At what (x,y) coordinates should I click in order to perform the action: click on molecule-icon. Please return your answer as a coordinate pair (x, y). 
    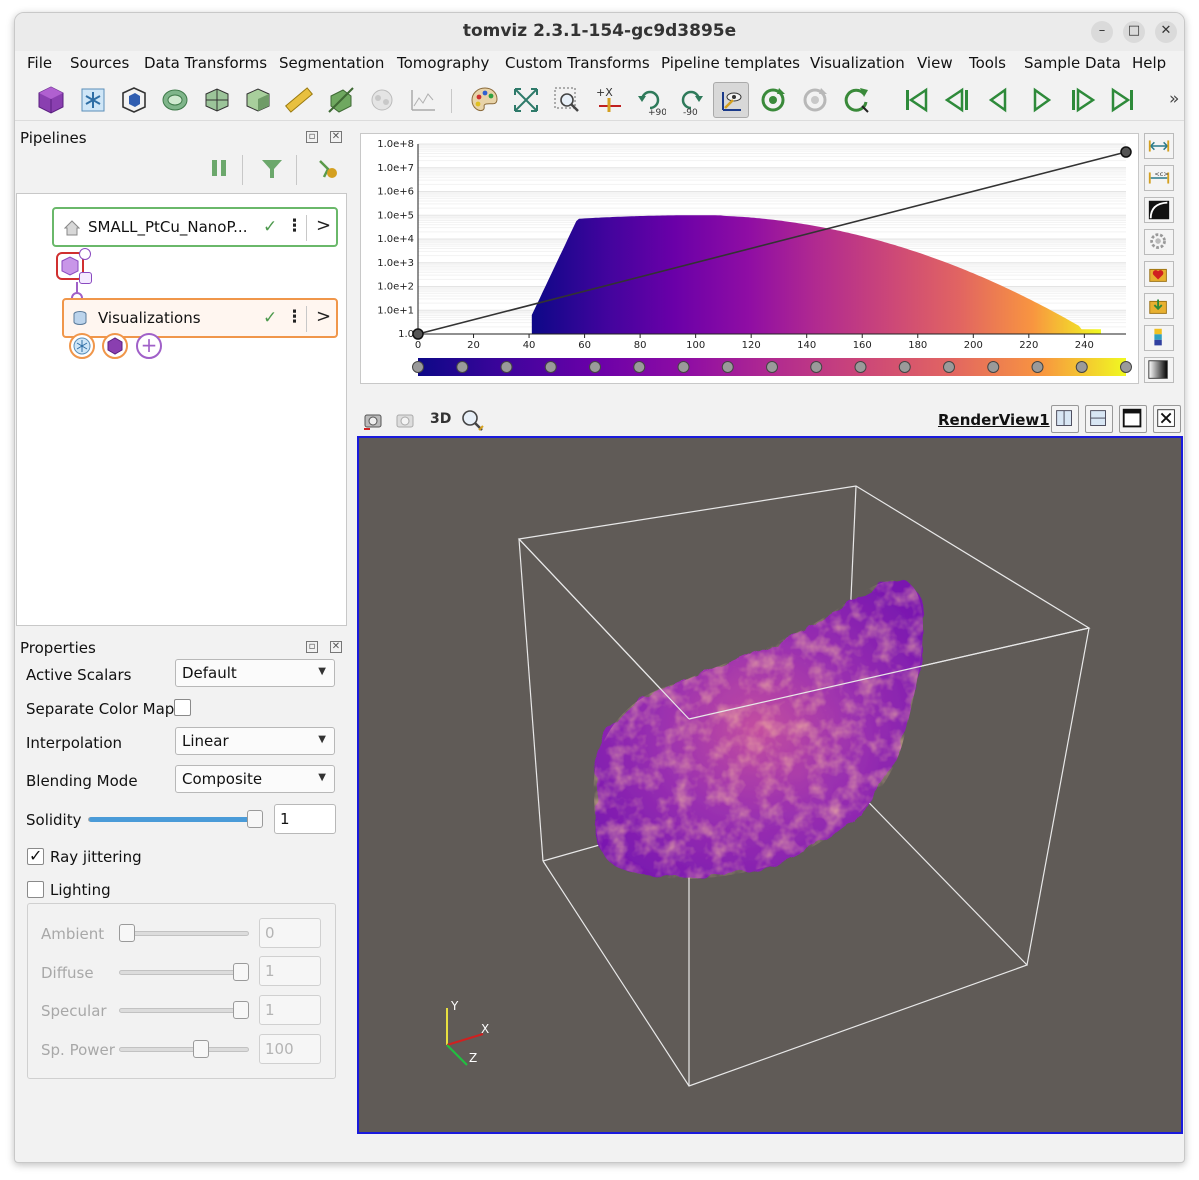
    Looking at the image, I should click on (382, 100).